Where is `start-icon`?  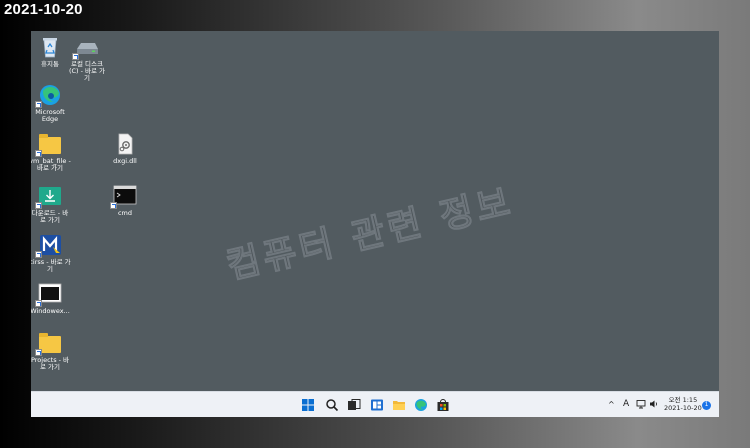
start-icon is located at coordinates (308, 405).